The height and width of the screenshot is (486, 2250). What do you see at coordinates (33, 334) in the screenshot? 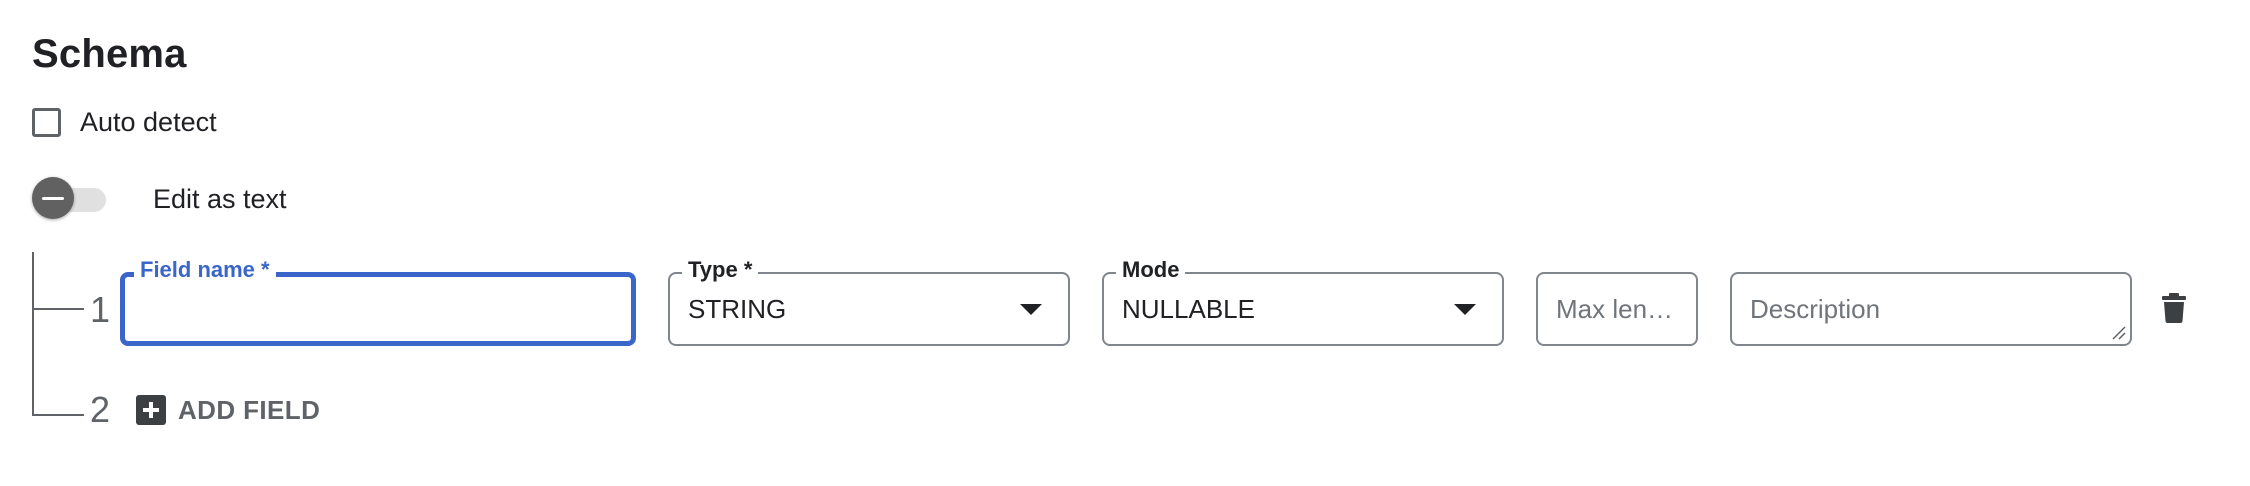
I see `tree-vertical-line` at bounding box center [33, 334].